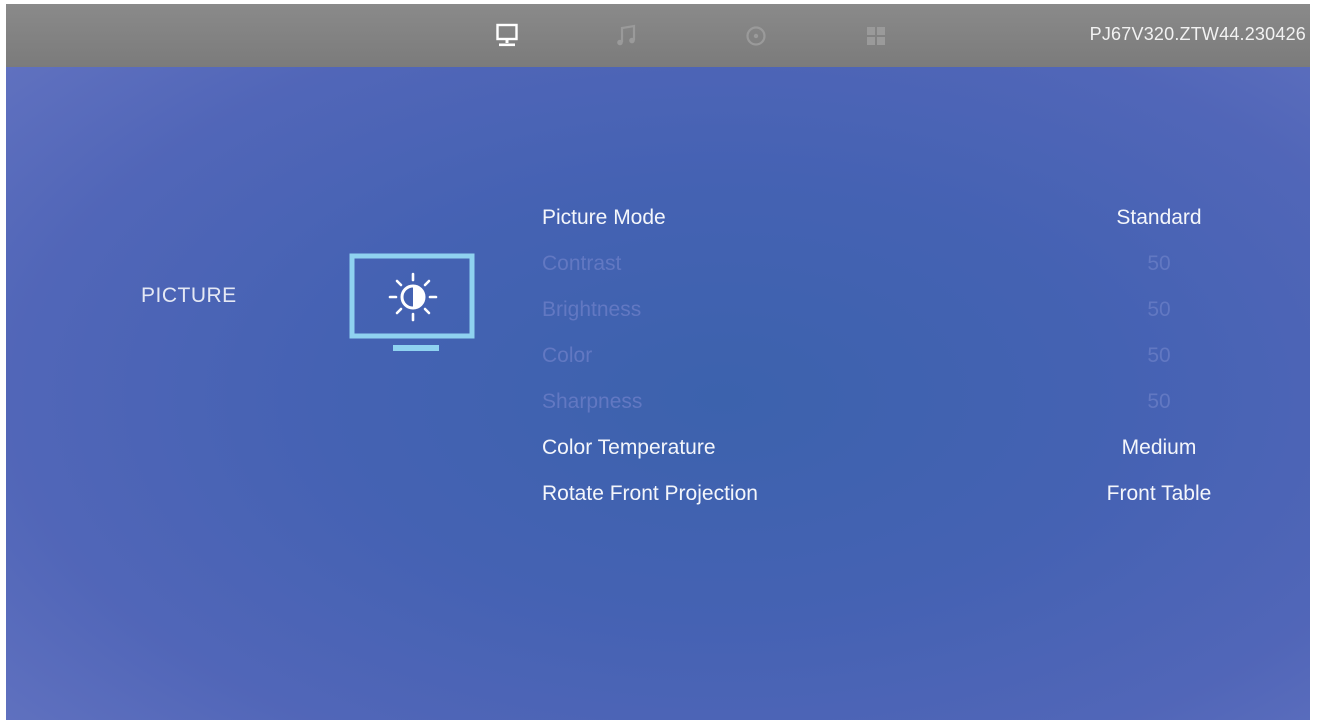 The width and height of the screenshot is (1318, 724). I want to click on menu-item-rotate-front-projection: Rotate Front Projection Front Table, so click(892, 497).